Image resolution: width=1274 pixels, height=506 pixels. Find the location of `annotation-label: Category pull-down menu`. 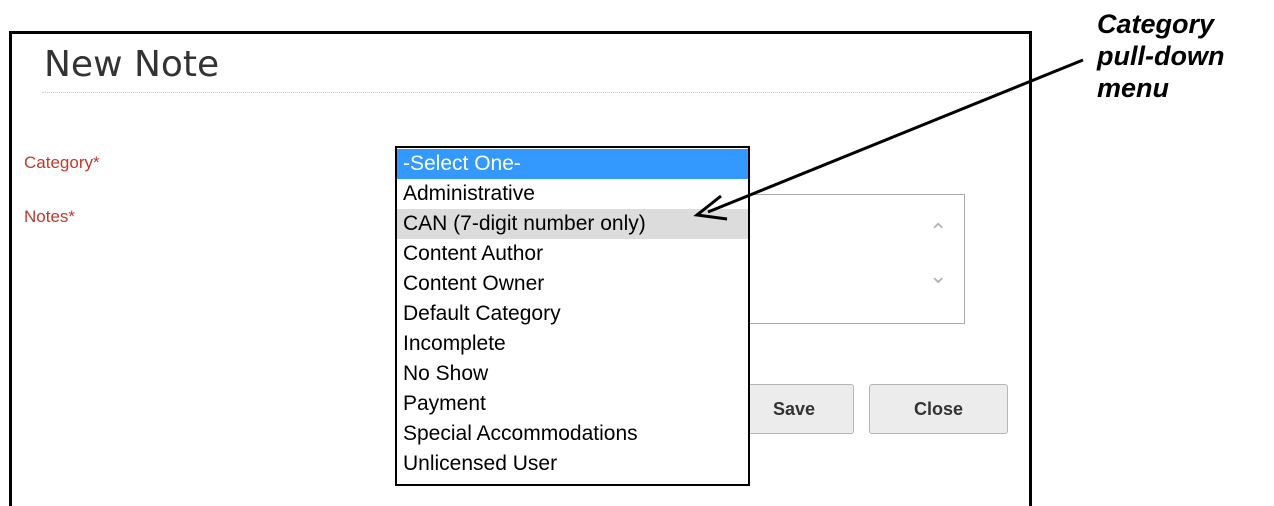

annotation-label: Category pull-down menu is located at coordinates (1160, 56).